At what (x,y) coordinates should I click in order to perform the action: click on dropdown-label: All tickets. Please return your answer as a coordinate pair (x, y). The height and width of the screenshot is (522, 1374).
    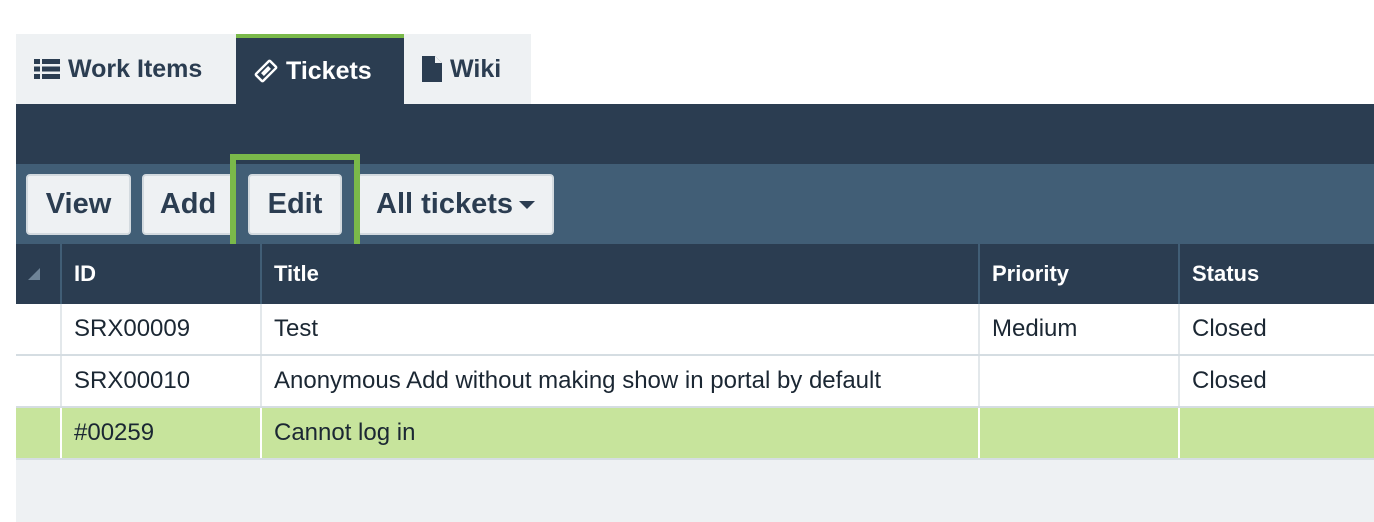
    Looking at the image, I should click on (444, 204).